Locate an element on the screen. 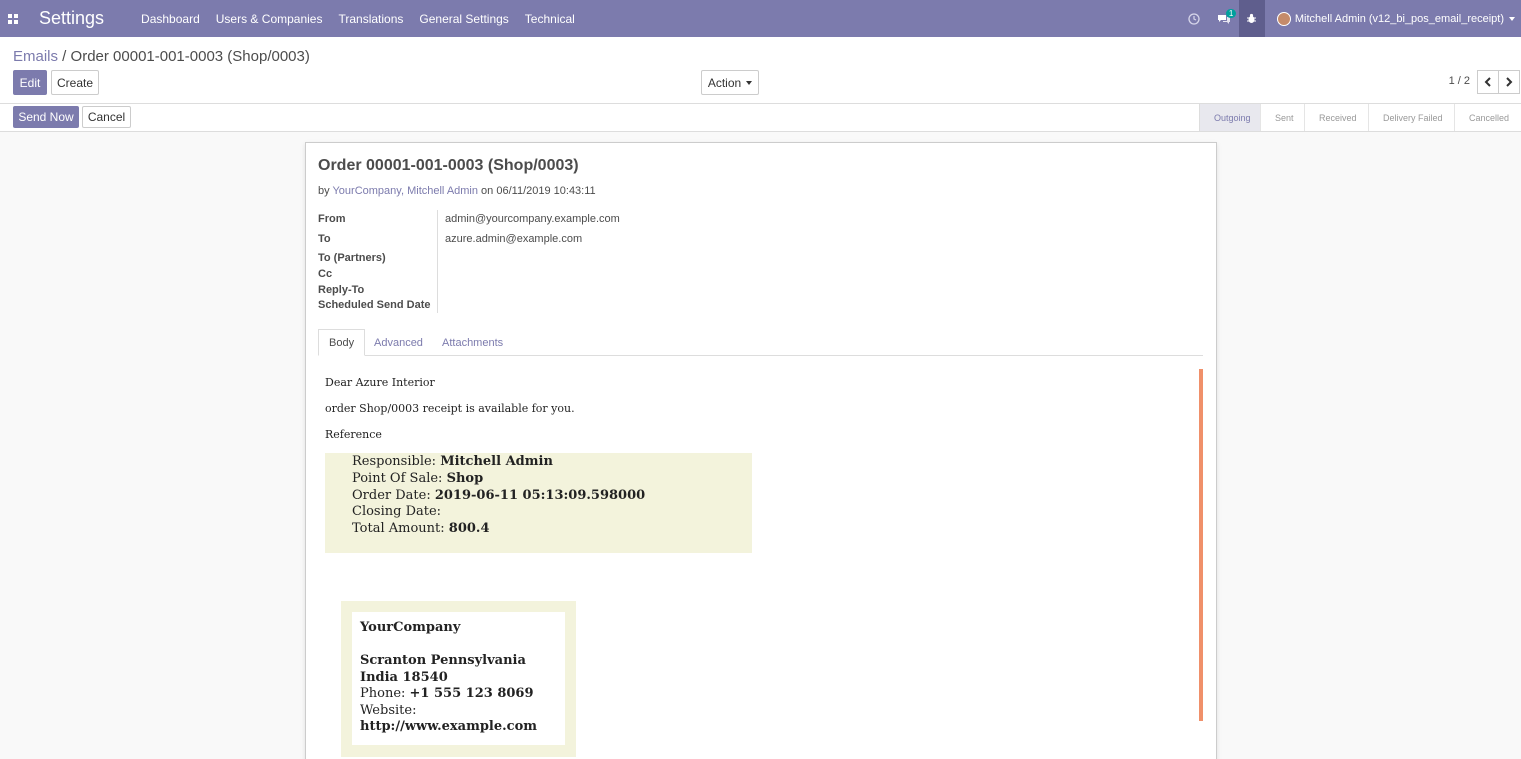  chevron-left-icon is located at coordinates (1487, 82).